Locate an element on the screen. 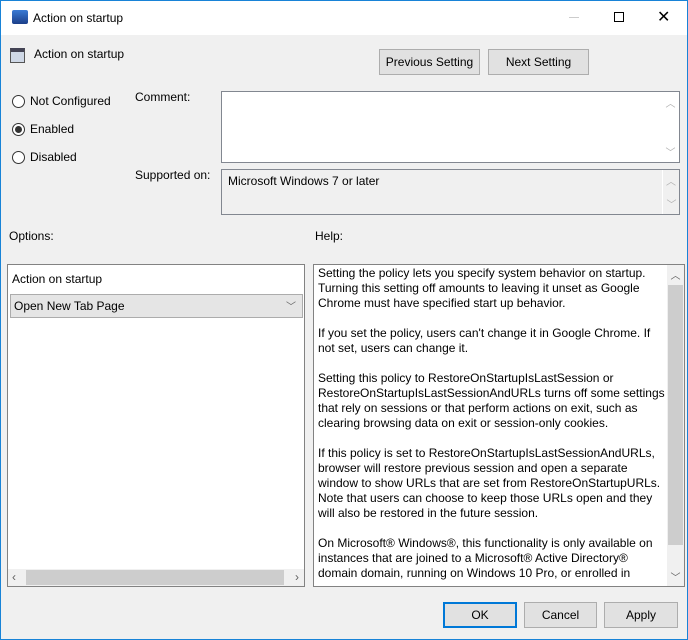  dropdown-value: Open New Tab Page is located at coordinates (69, 306).